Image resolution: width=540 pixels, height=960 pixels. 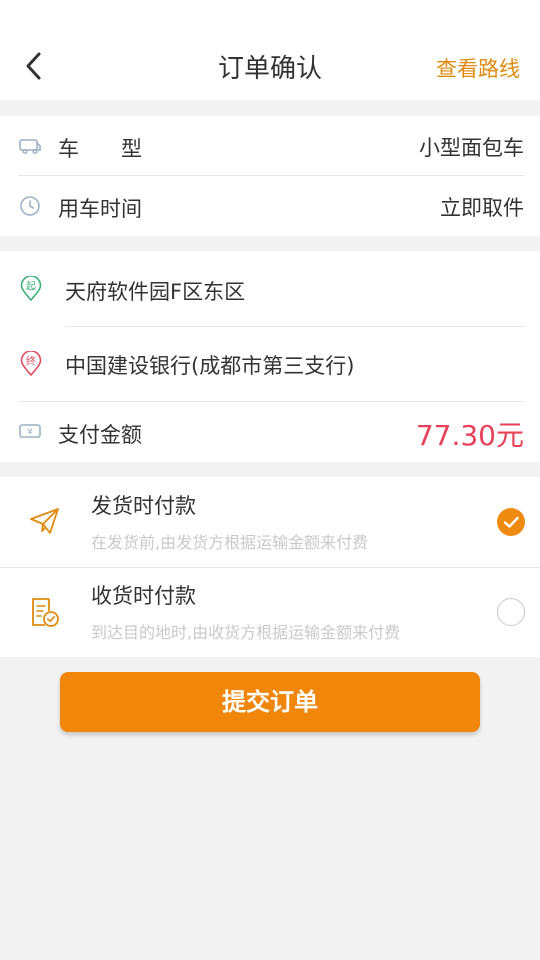 I want to click on pay-option-on-shipment: 发货时付款 在发货前,由发货方根据运输金额来付费, so click(x=270, y=522).